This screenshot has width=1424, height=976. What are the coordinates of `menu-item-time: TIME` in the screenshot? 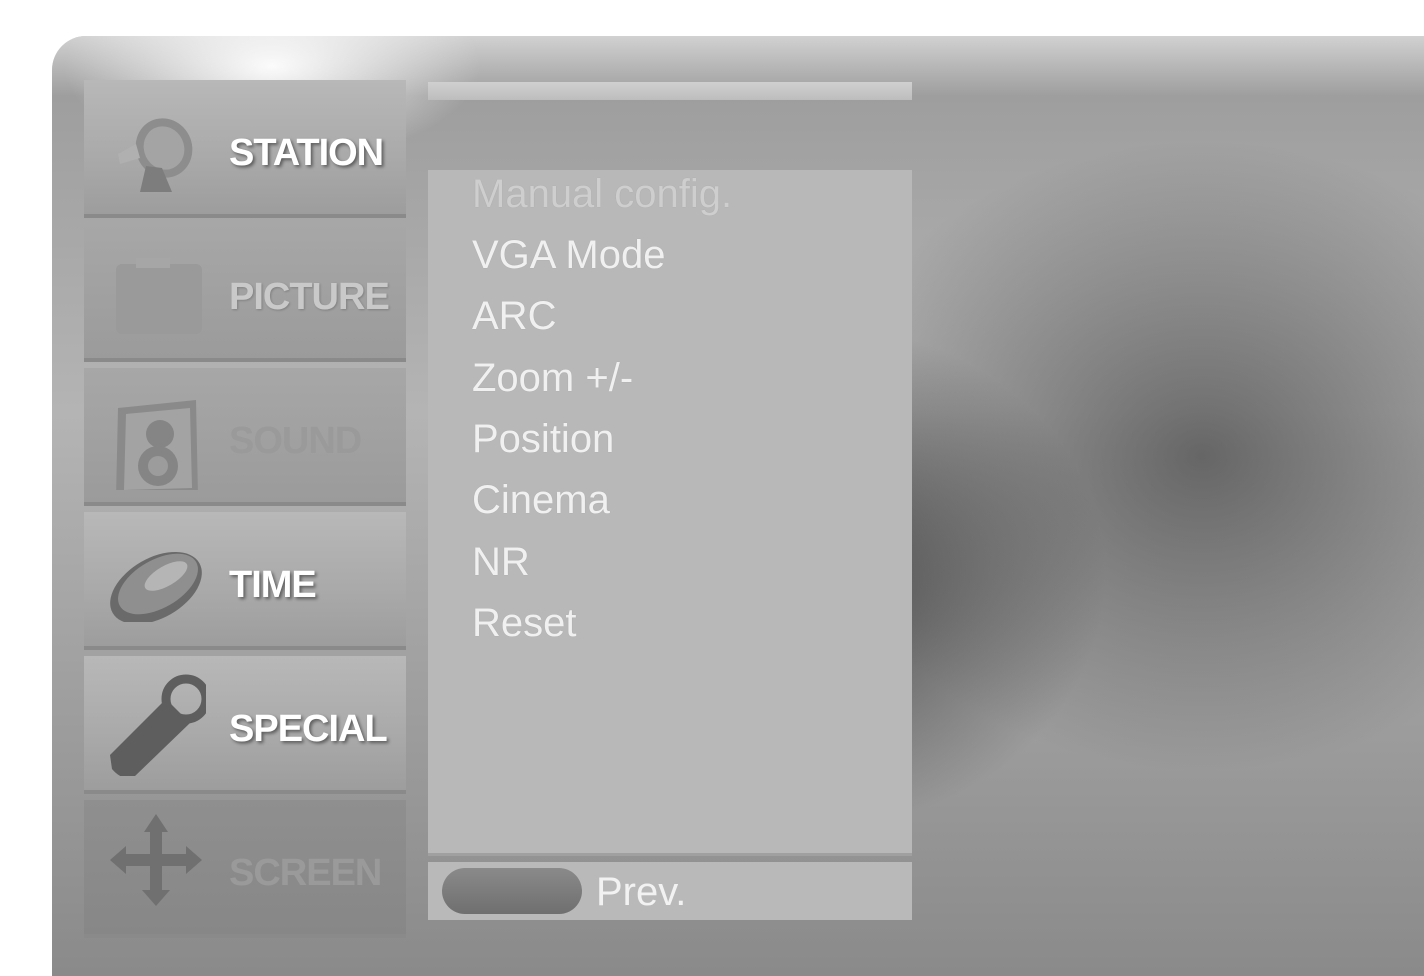 It's located at (245, 581).